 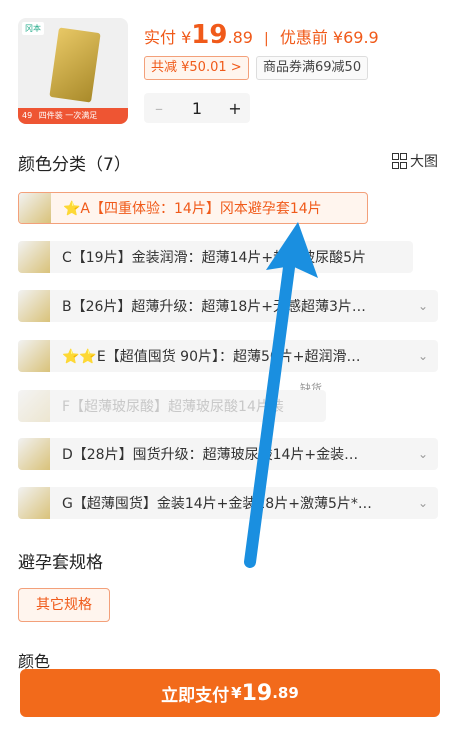 I want to click on pay-now-button: 立即支付 ¥19.89, so click(x=230, y=693).